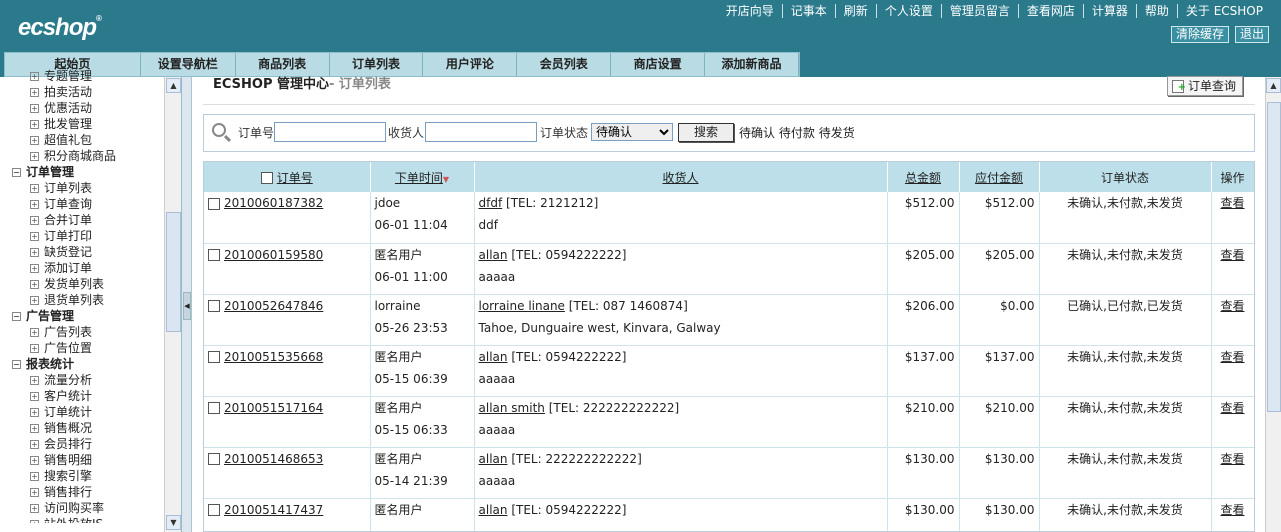 The width and height of the screenshot is (1281, 532). I want to click on consignee-link: dfdf, so click(491, 203).